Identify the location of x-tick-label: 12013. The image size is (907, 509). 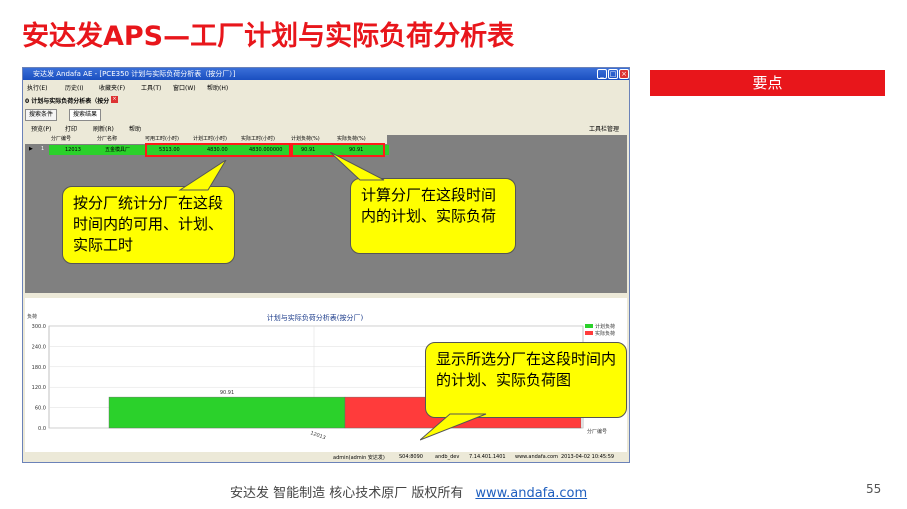
(317, 435).